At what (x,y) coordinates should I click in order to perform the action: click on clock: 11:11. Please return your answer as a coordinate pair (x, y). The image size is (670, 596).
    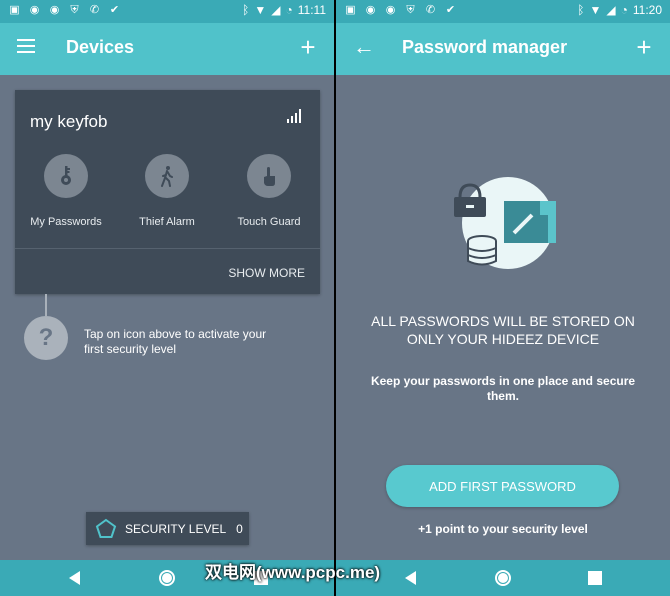
    Looking at the image, I should click on (311, 10).